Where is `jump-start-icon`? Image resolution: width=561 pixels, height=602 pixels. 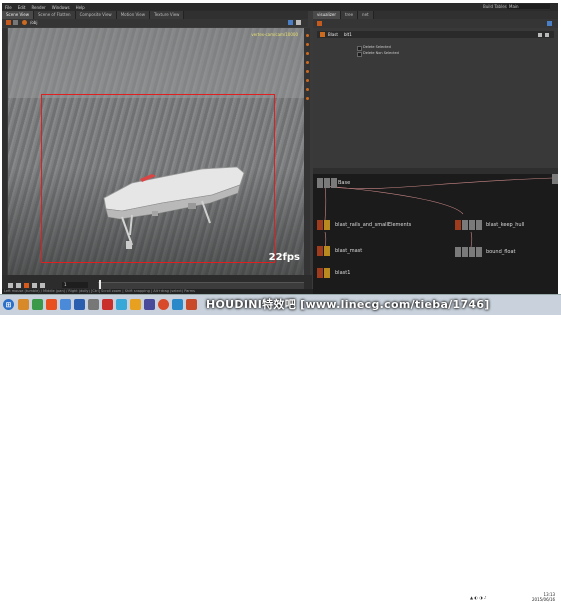 jump-start-icon is located at coordinates (10, 285).